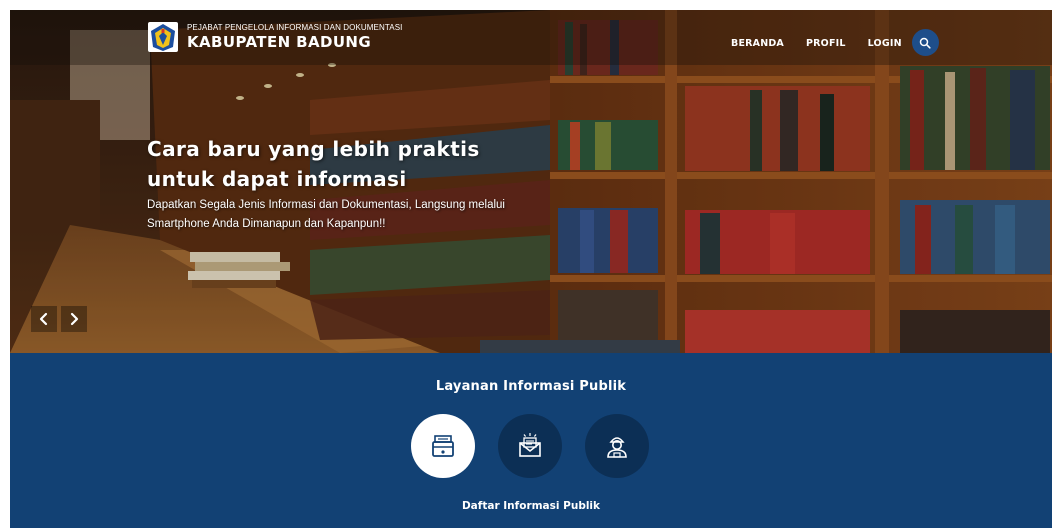 The width and height of the screenshot is (1052, 528). What do you see at coordinates (885, 43) in the screenshot?
I see `nav-login: LOGIN` at bounding box center [885, 43].